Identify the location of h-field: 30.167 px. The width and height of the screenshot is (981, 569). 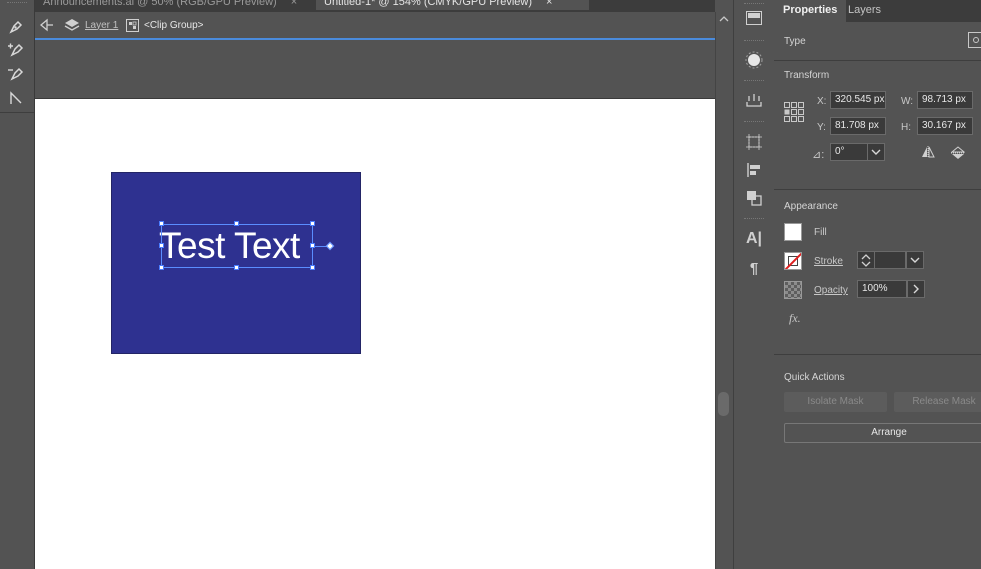
(945, 126).